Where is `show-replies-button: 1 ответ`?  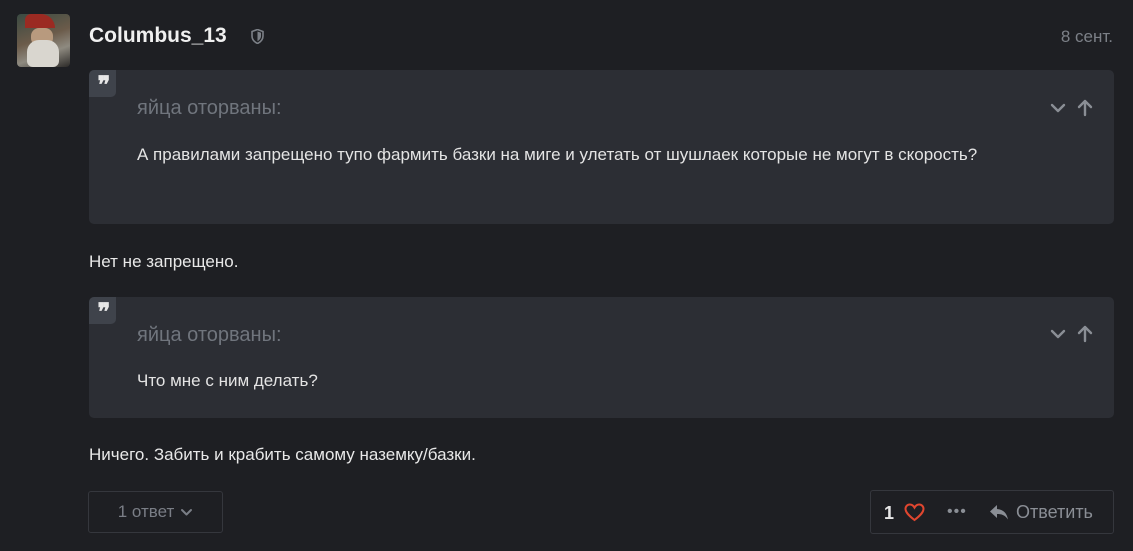
show-replies-button: 1 ответ is located at coordinates (155, 512).